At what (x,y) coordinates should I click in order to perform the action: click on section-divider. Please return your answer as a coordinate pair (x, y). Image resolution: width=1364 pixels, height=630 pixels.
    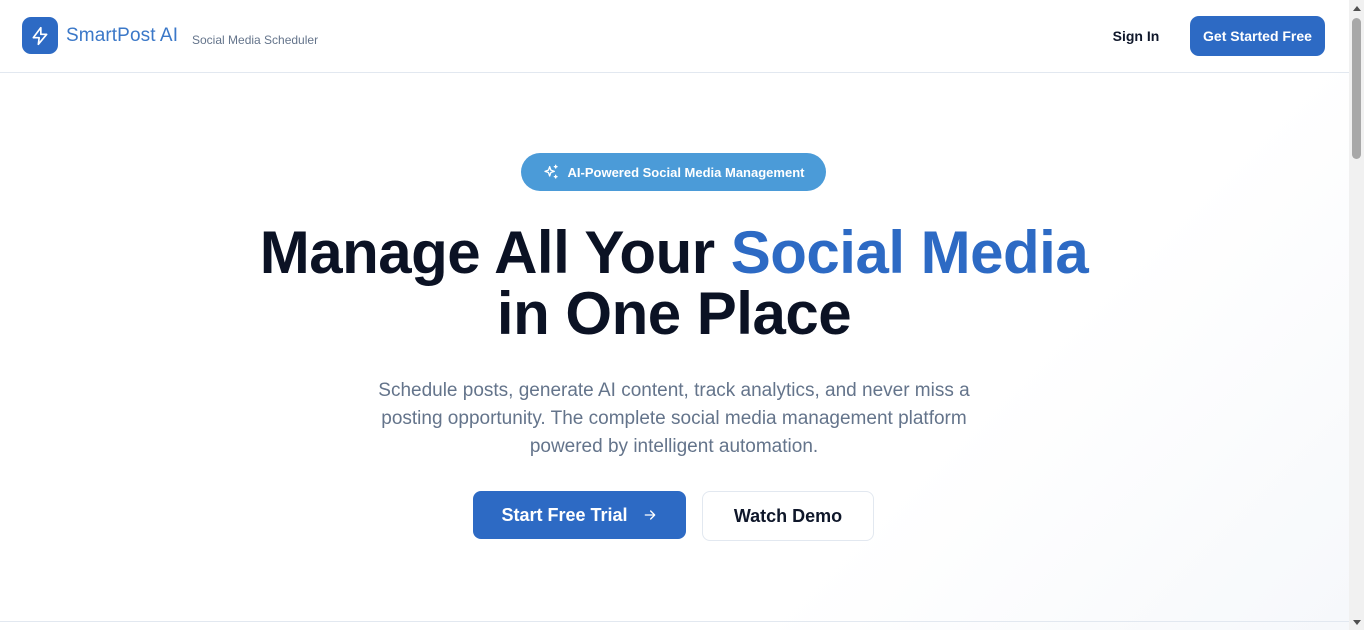
    Looking at the image, I should click on (674, 621).